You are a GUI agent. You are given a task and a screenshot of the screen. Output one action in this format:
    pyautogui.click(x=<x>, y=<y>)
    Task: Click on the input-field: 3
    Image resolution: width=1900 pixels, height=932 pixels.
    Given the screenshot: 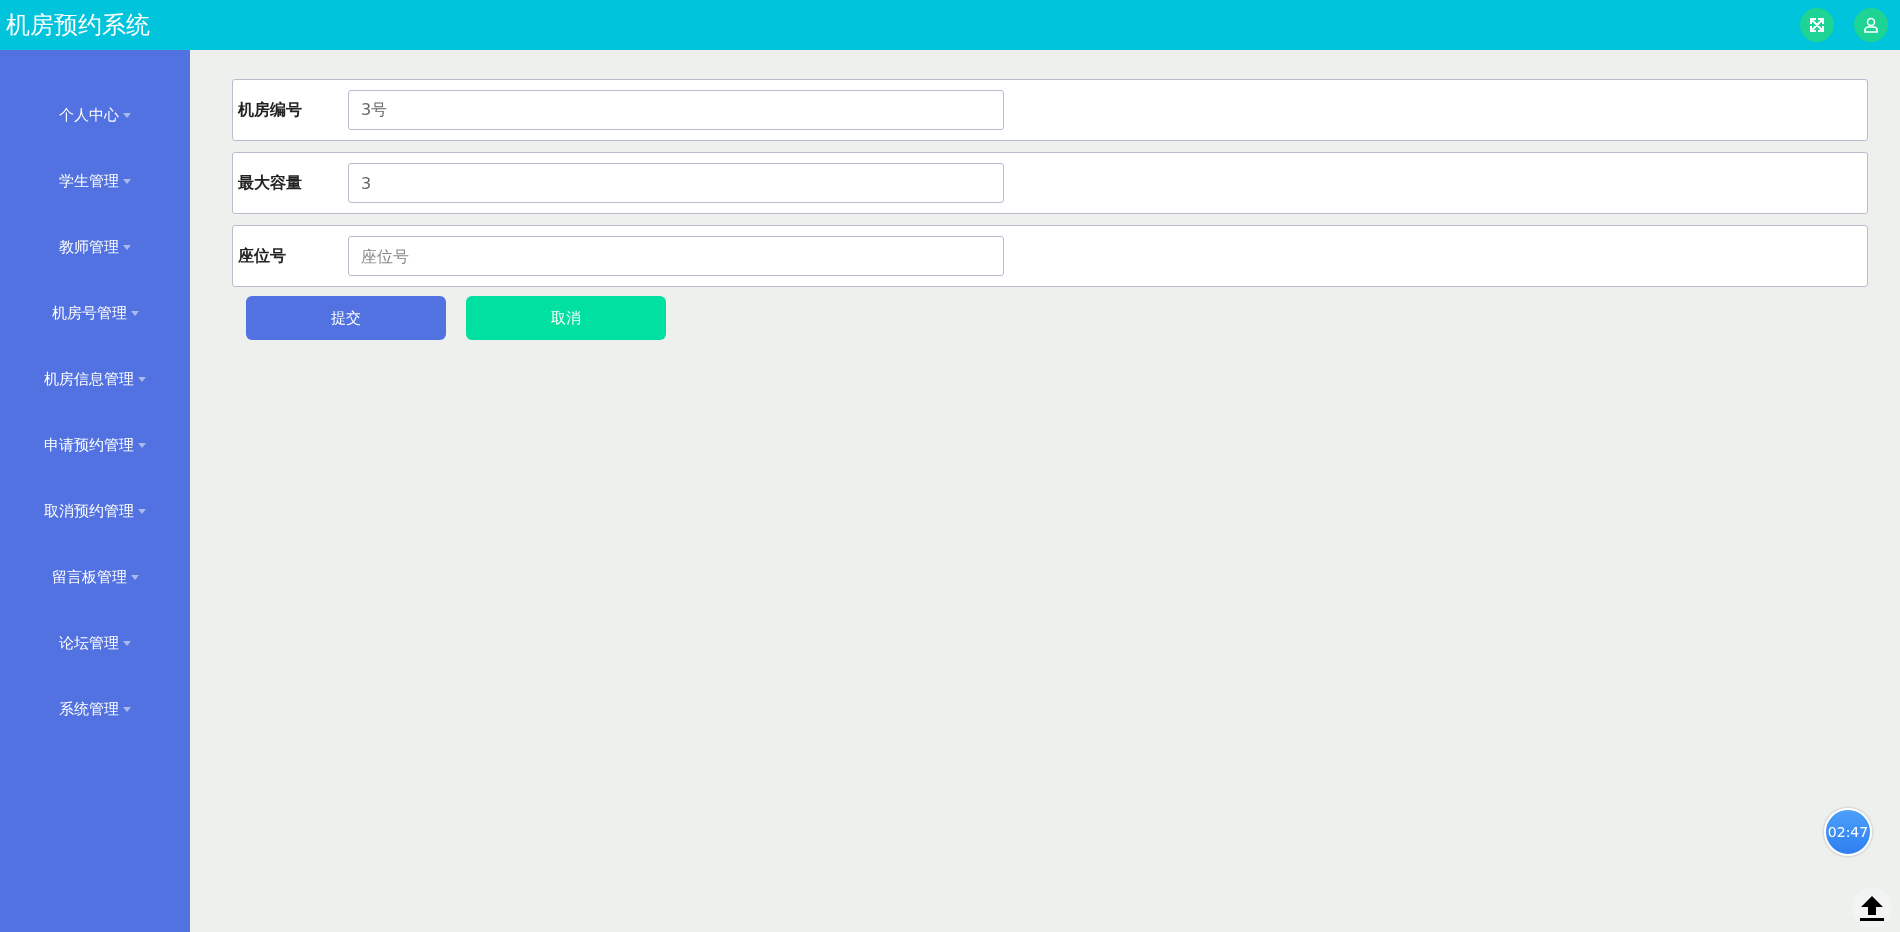 What is the action you would take?
    pyautogui.click(x=676, y=183)
    